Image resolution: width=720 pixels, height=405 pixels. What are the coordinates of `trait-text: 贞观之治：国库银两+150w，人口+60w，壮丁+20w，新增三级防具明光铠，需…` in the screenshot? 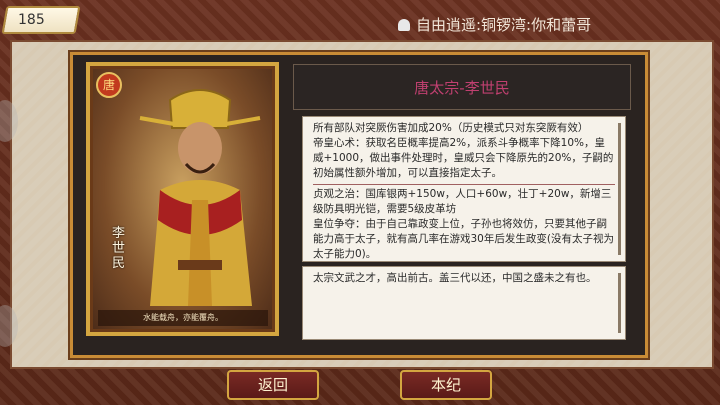 It's located at (462, 201).